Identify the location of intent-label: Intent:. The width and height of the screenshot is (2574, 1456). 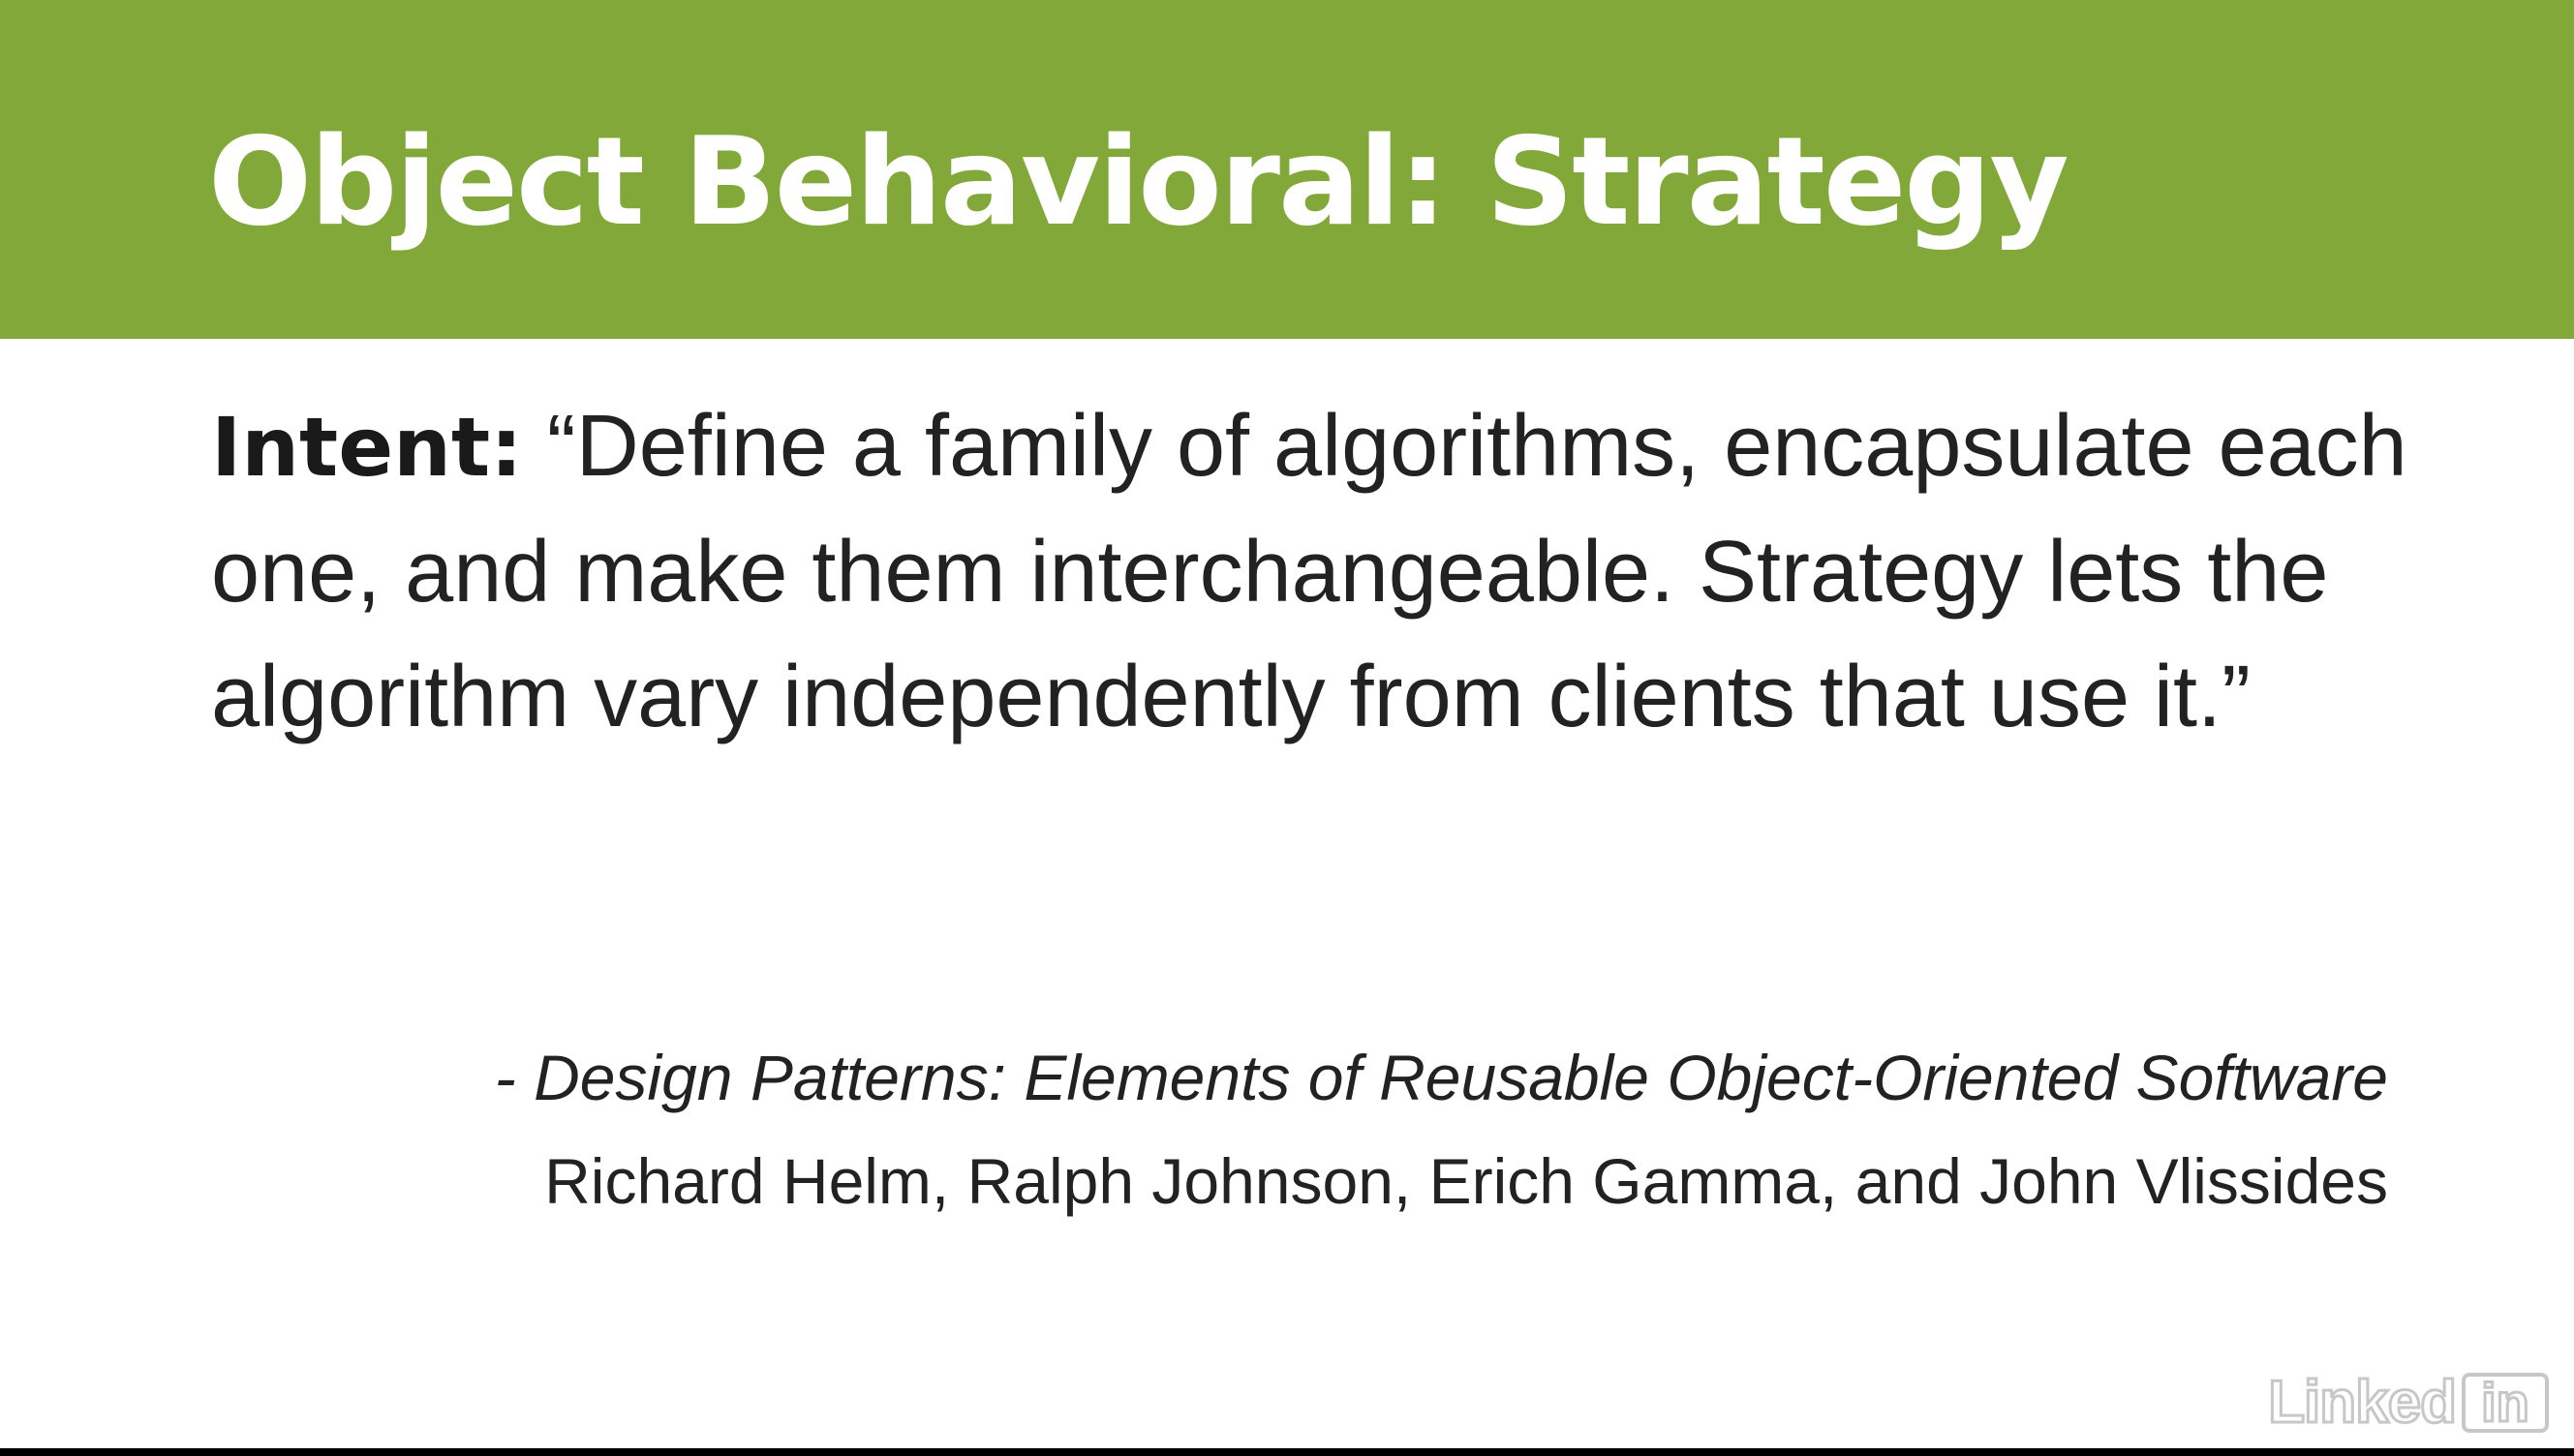
(367, 448).